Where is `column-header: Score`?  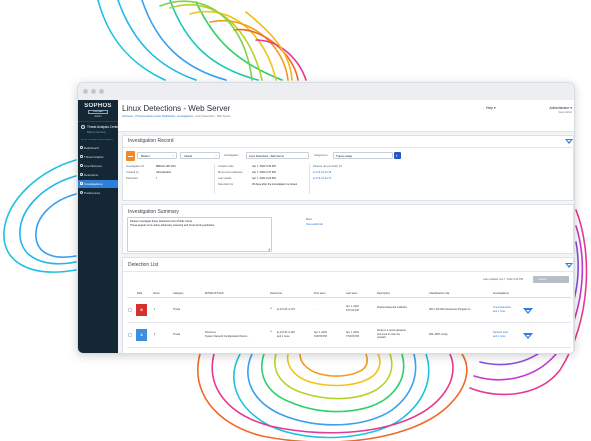 column-header: Score is located at coordinates (156, 293).